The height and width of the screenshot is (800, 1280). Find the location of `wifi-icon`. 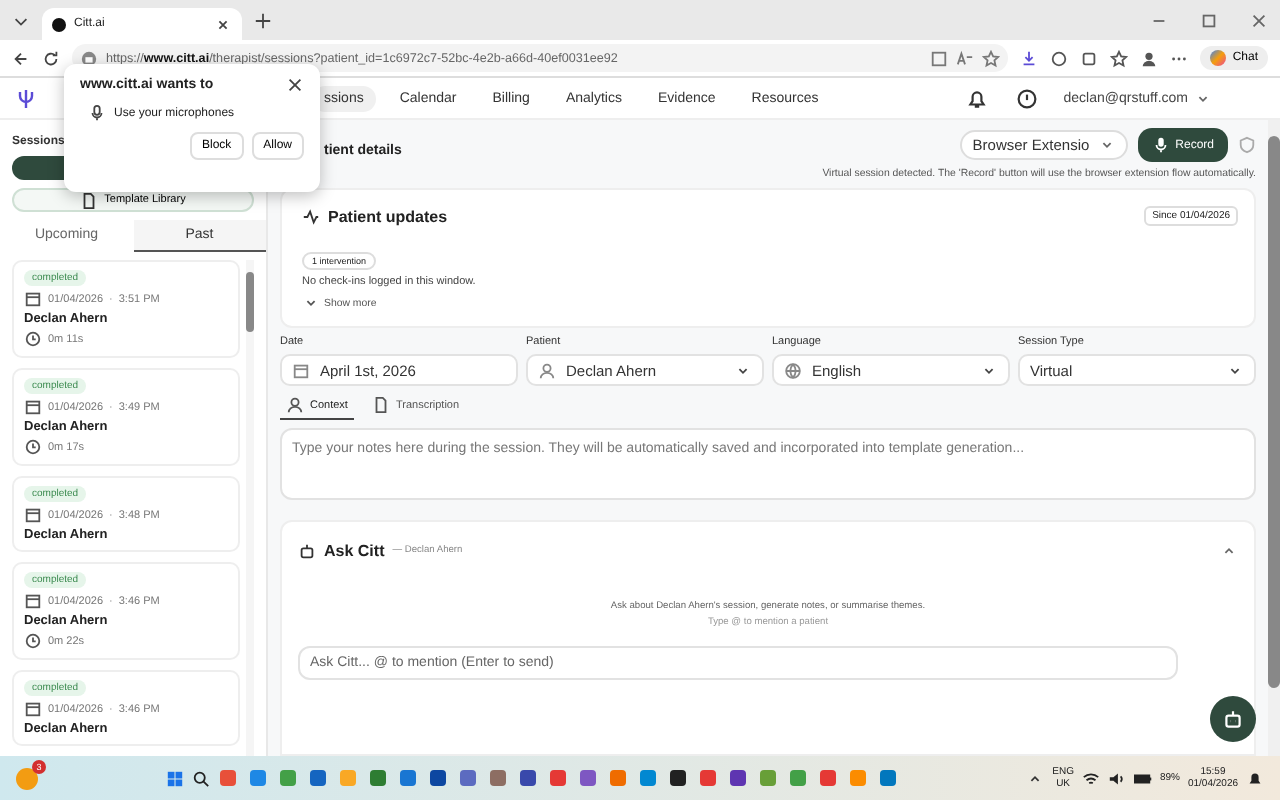

wifi-icon is located at coordinates (1090, 778).